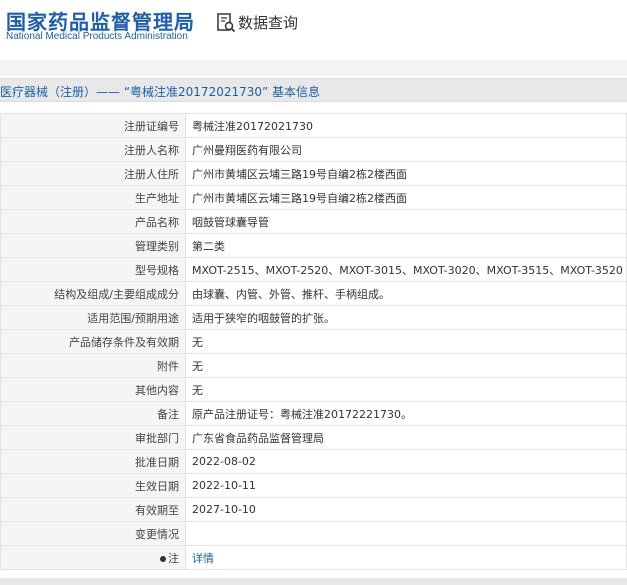  What do you see at coordinates (93, 173) in the screenshot?
I see `field-label: 注册人住所` at bounding box center [93, 173].